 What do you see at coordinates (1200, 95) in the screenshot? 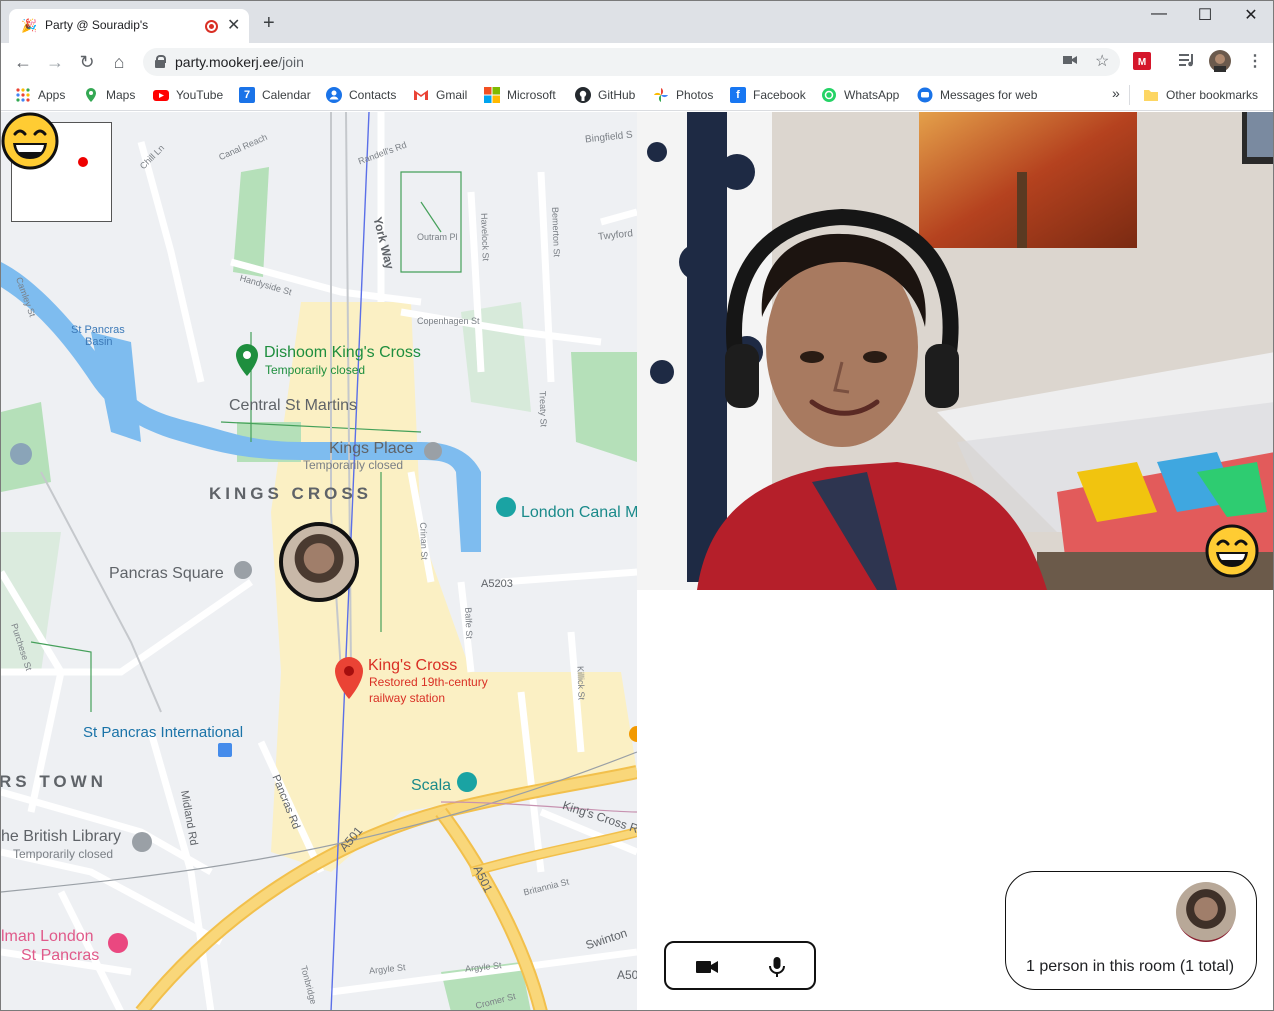
I see `bookmark-other: Other bookmarks` at bounding box center [1200, 95].